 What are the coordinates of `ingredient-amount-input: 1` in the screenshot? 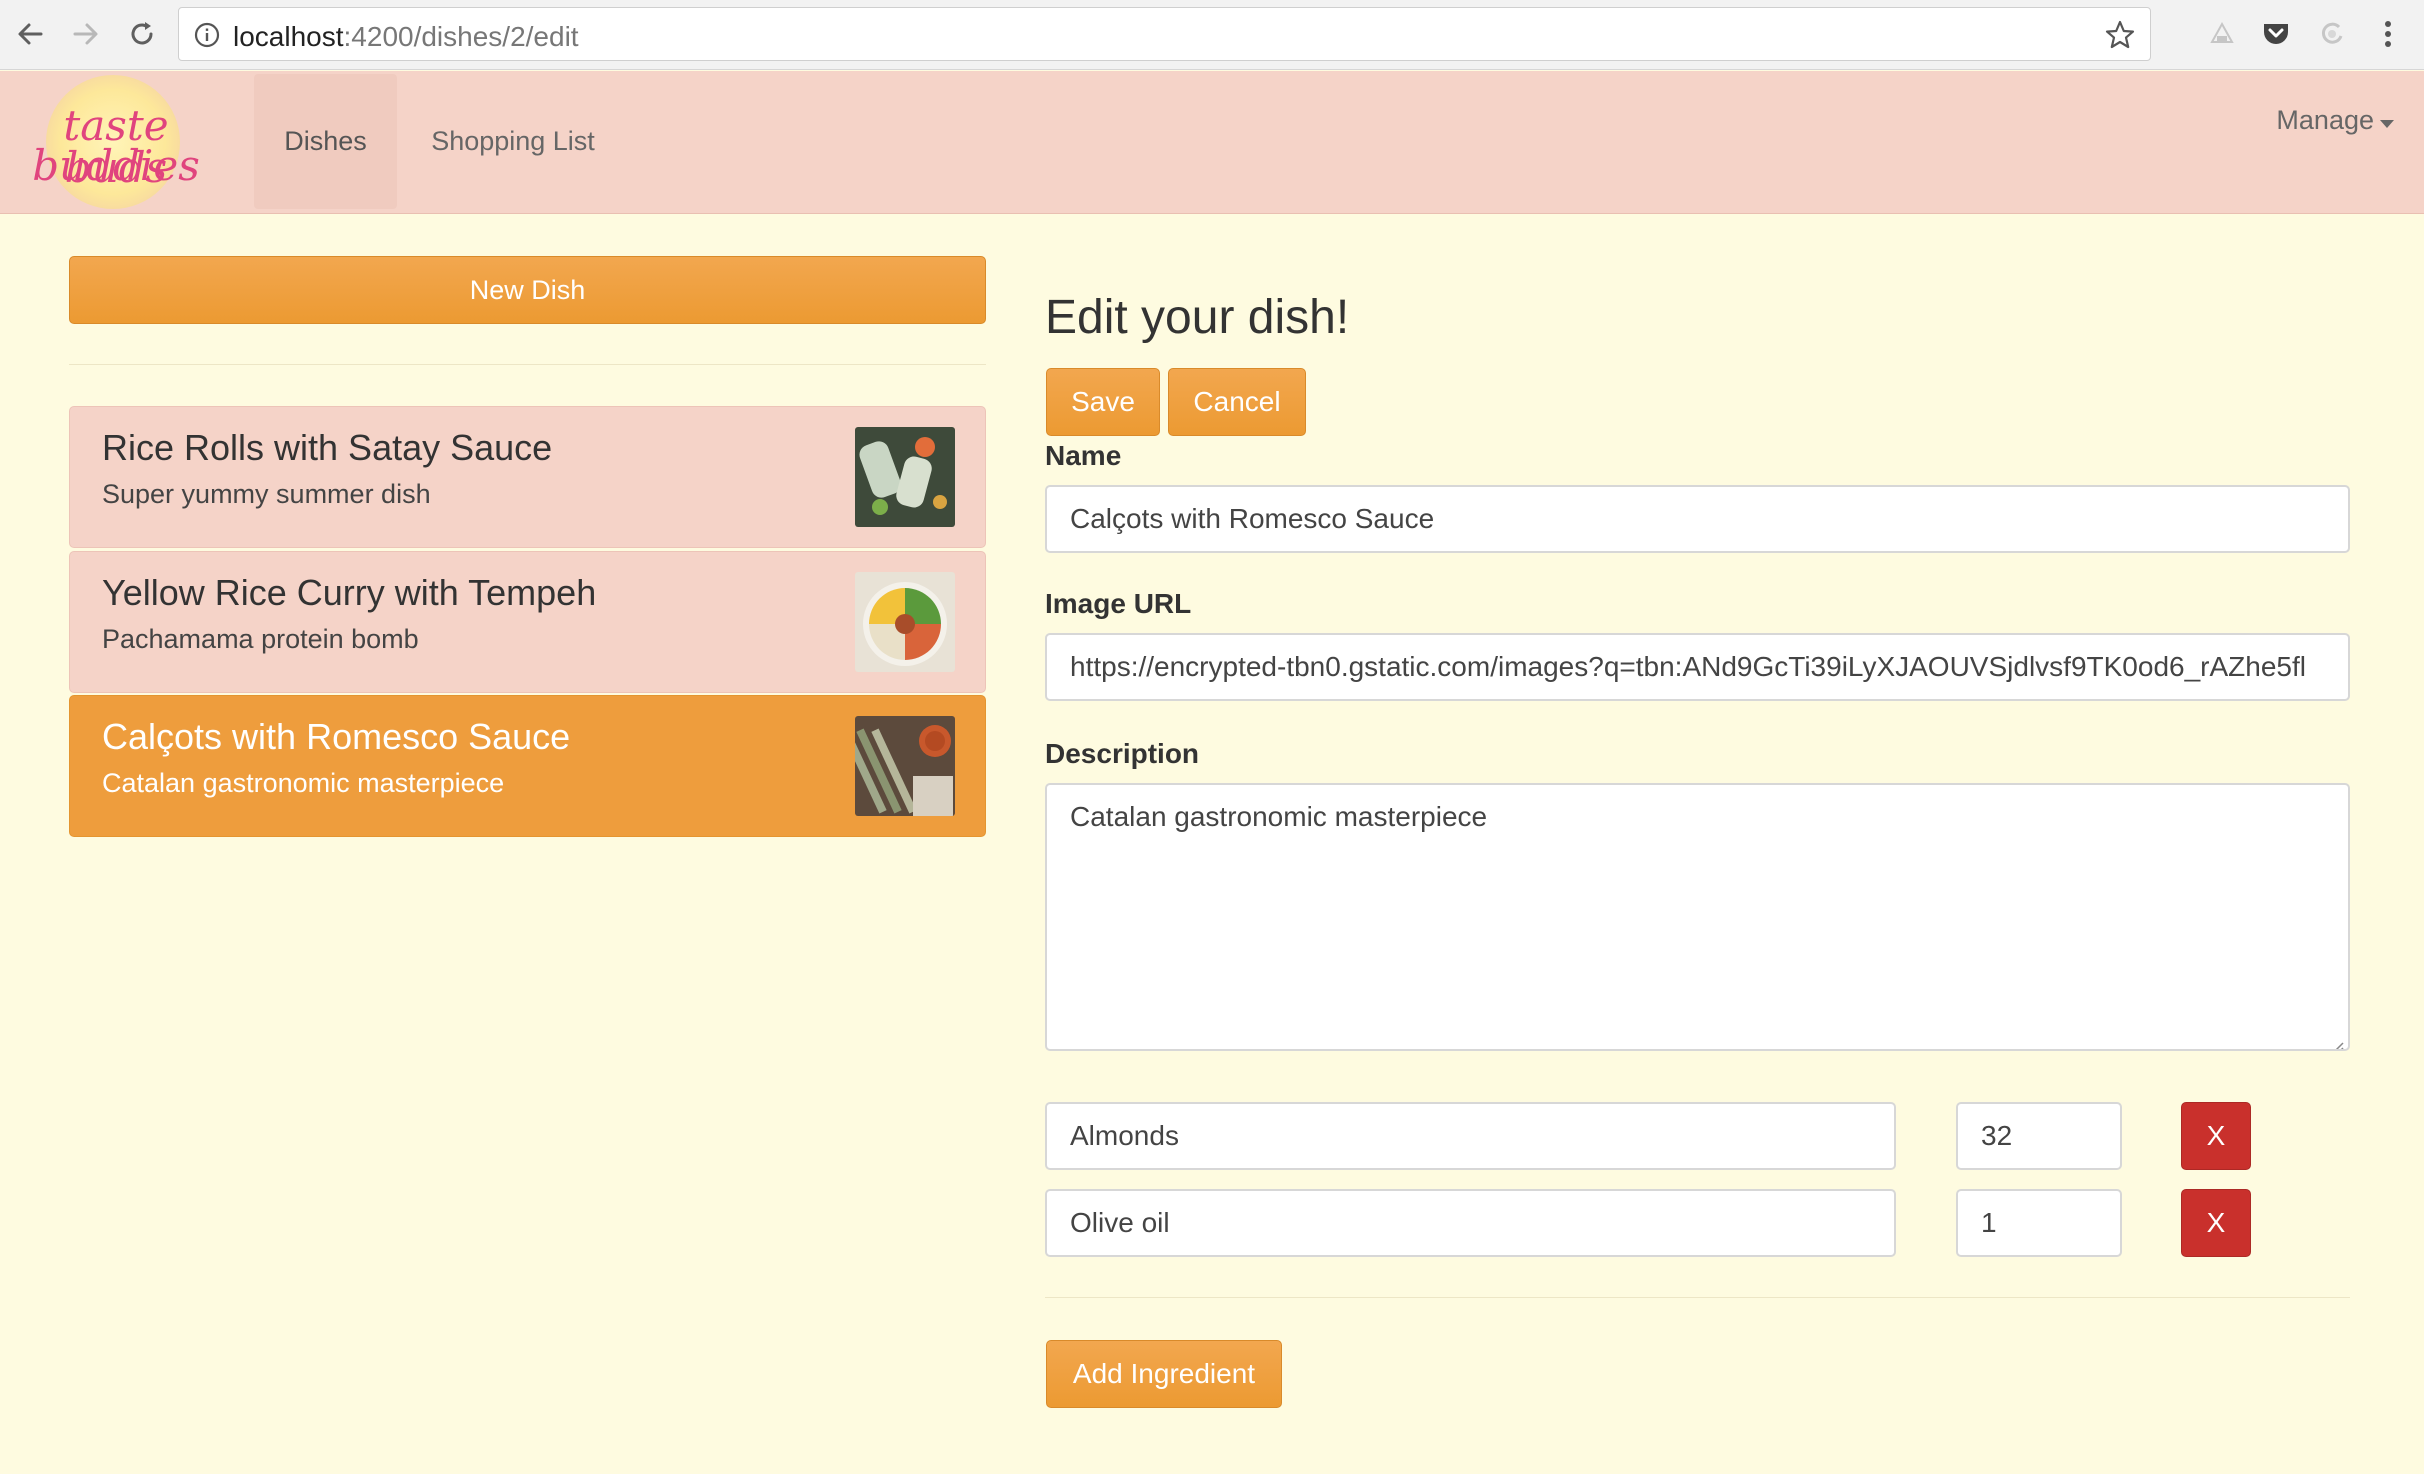 It's located at (2039, 1223).